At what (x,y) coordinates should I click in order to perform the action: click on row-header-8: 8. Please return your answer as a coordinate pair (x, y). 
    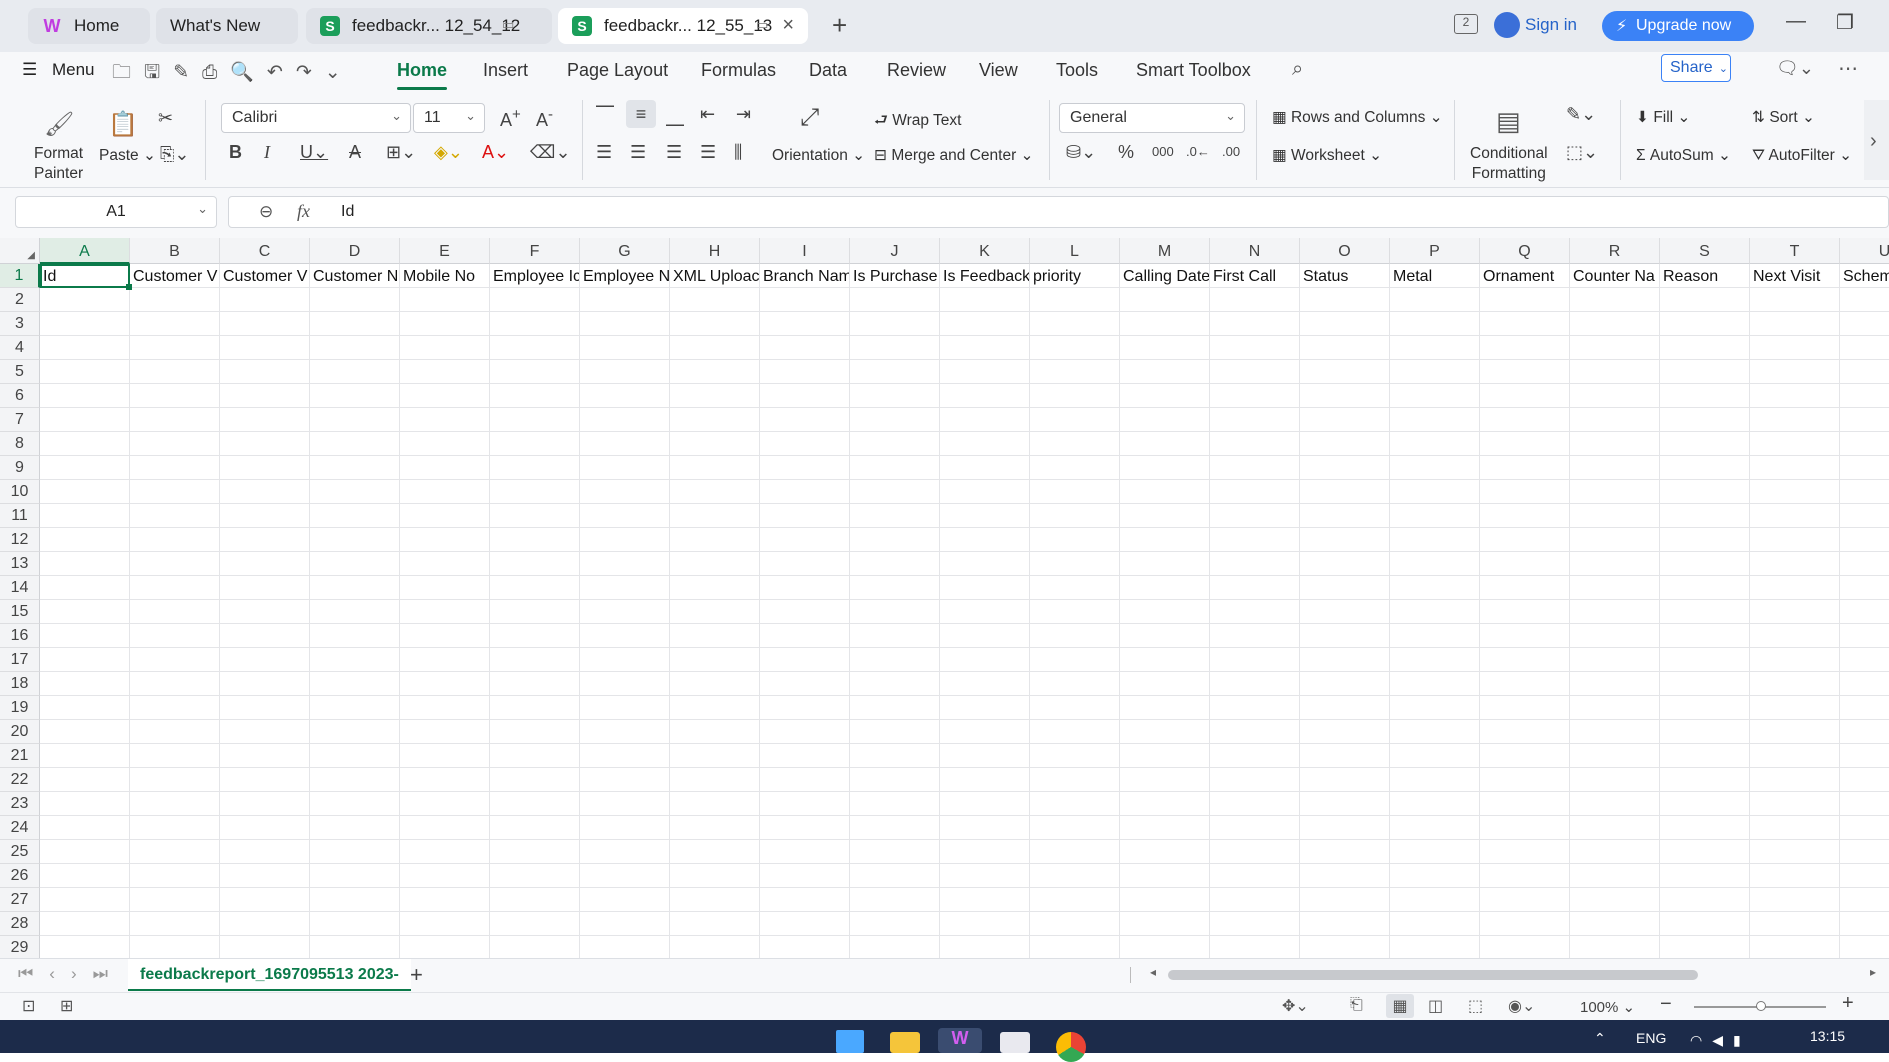
    Looking at the image, I should click on (20, 444).